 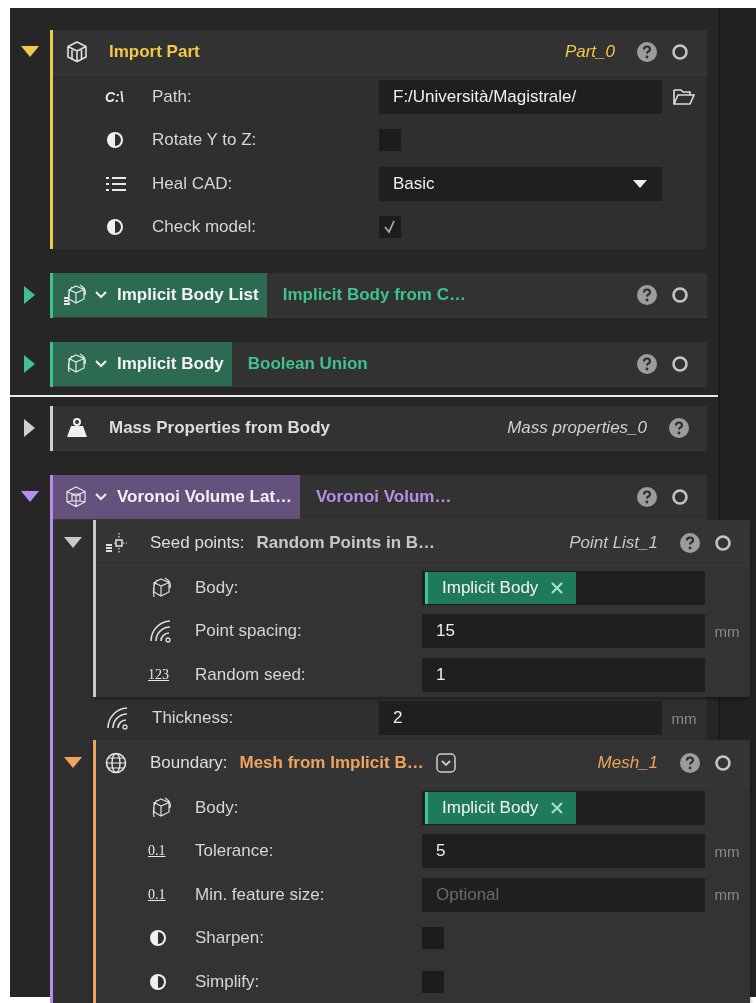 What do you see at coordinates (220, 428) in the screenshot?
I see `node-title: Mass Properties from Body` at bounding box center [220, 428].